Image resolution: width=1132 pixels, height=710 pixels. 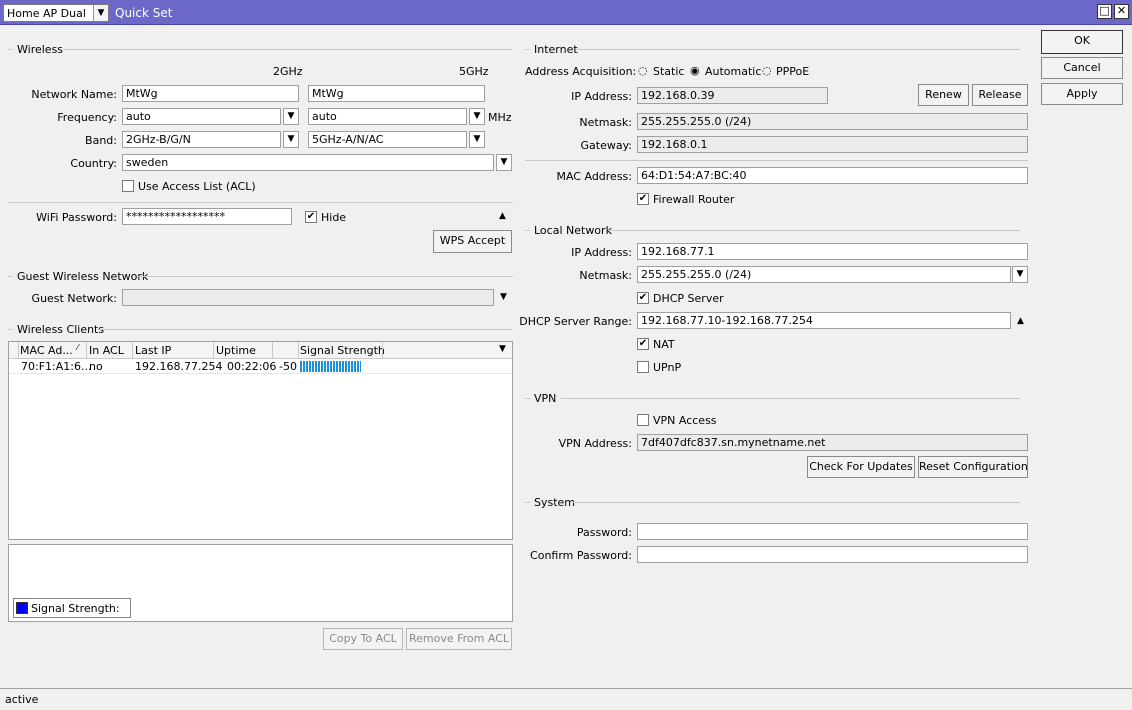 I want to click on dhcp-range-label: DHCP Server Range:, so click(x=575, y=321).